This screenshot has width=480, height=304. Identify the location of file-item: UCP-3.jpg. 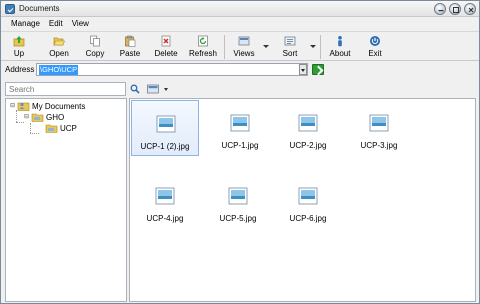
(379, 128).